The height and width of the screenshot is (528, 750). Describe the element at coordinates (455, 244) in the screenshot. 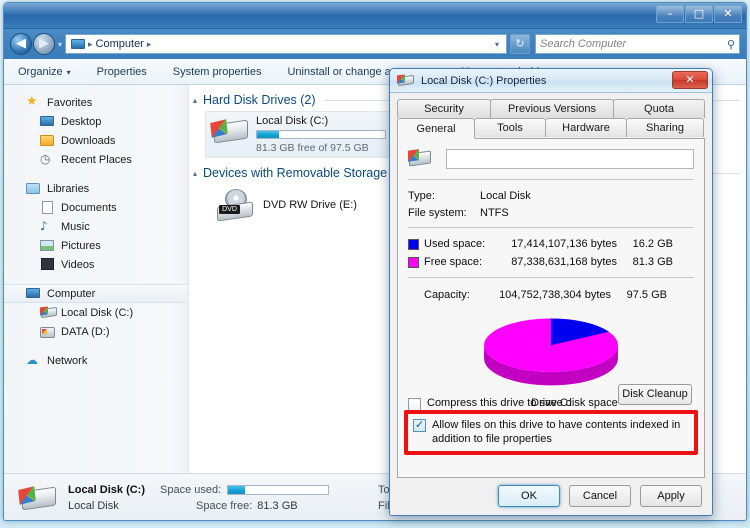

I see `used-space-key: Used space:` at that location.